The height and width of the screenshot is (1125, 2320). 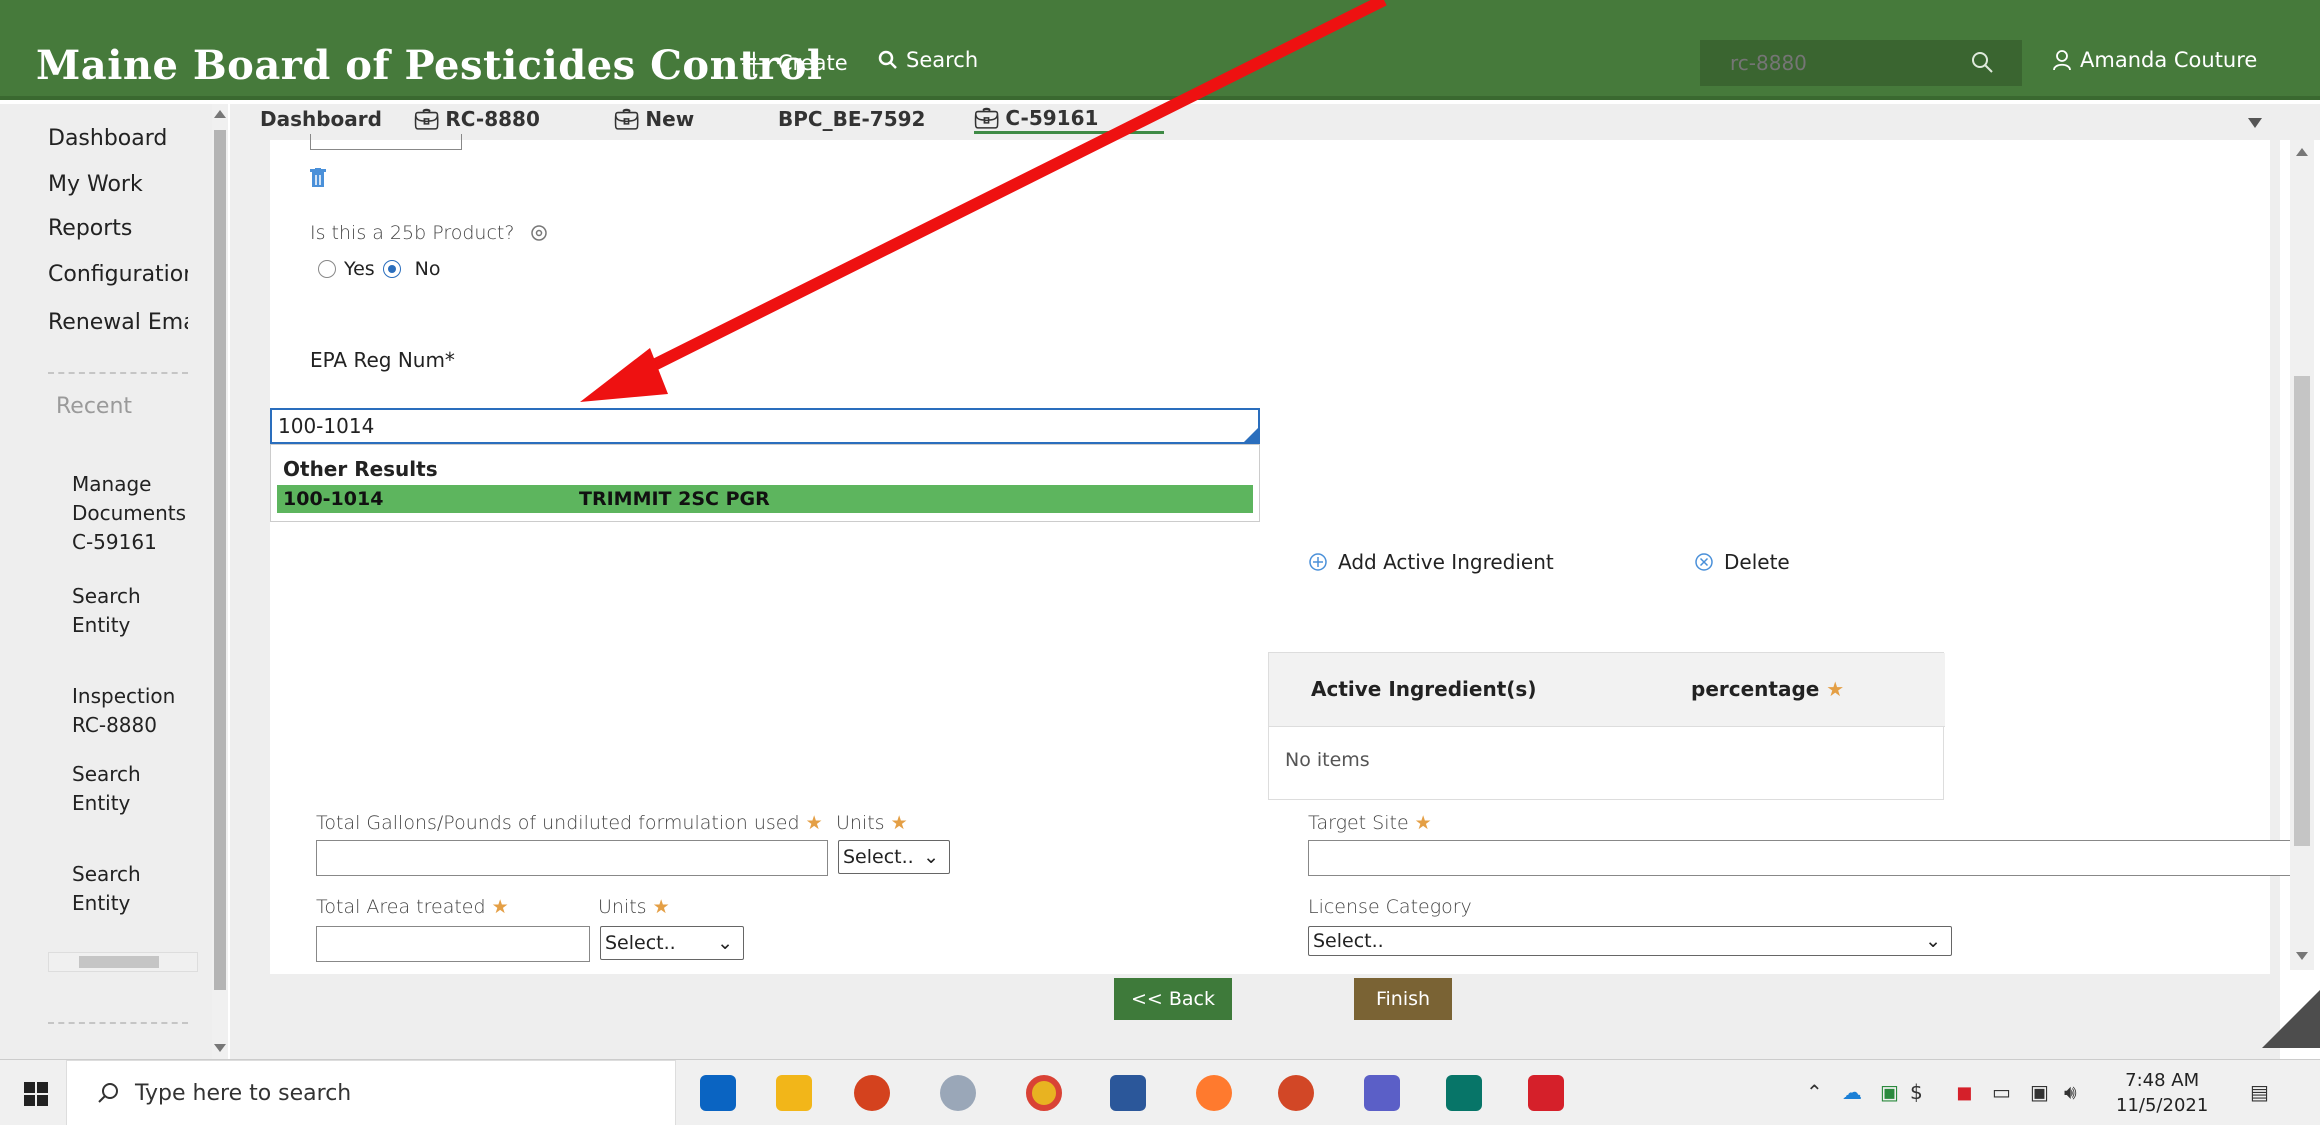 What do you see at coordinates (2154, 60) in the screenshot?
I see `user-menu: Amanda Couture` at bounding box center [2154, 60].